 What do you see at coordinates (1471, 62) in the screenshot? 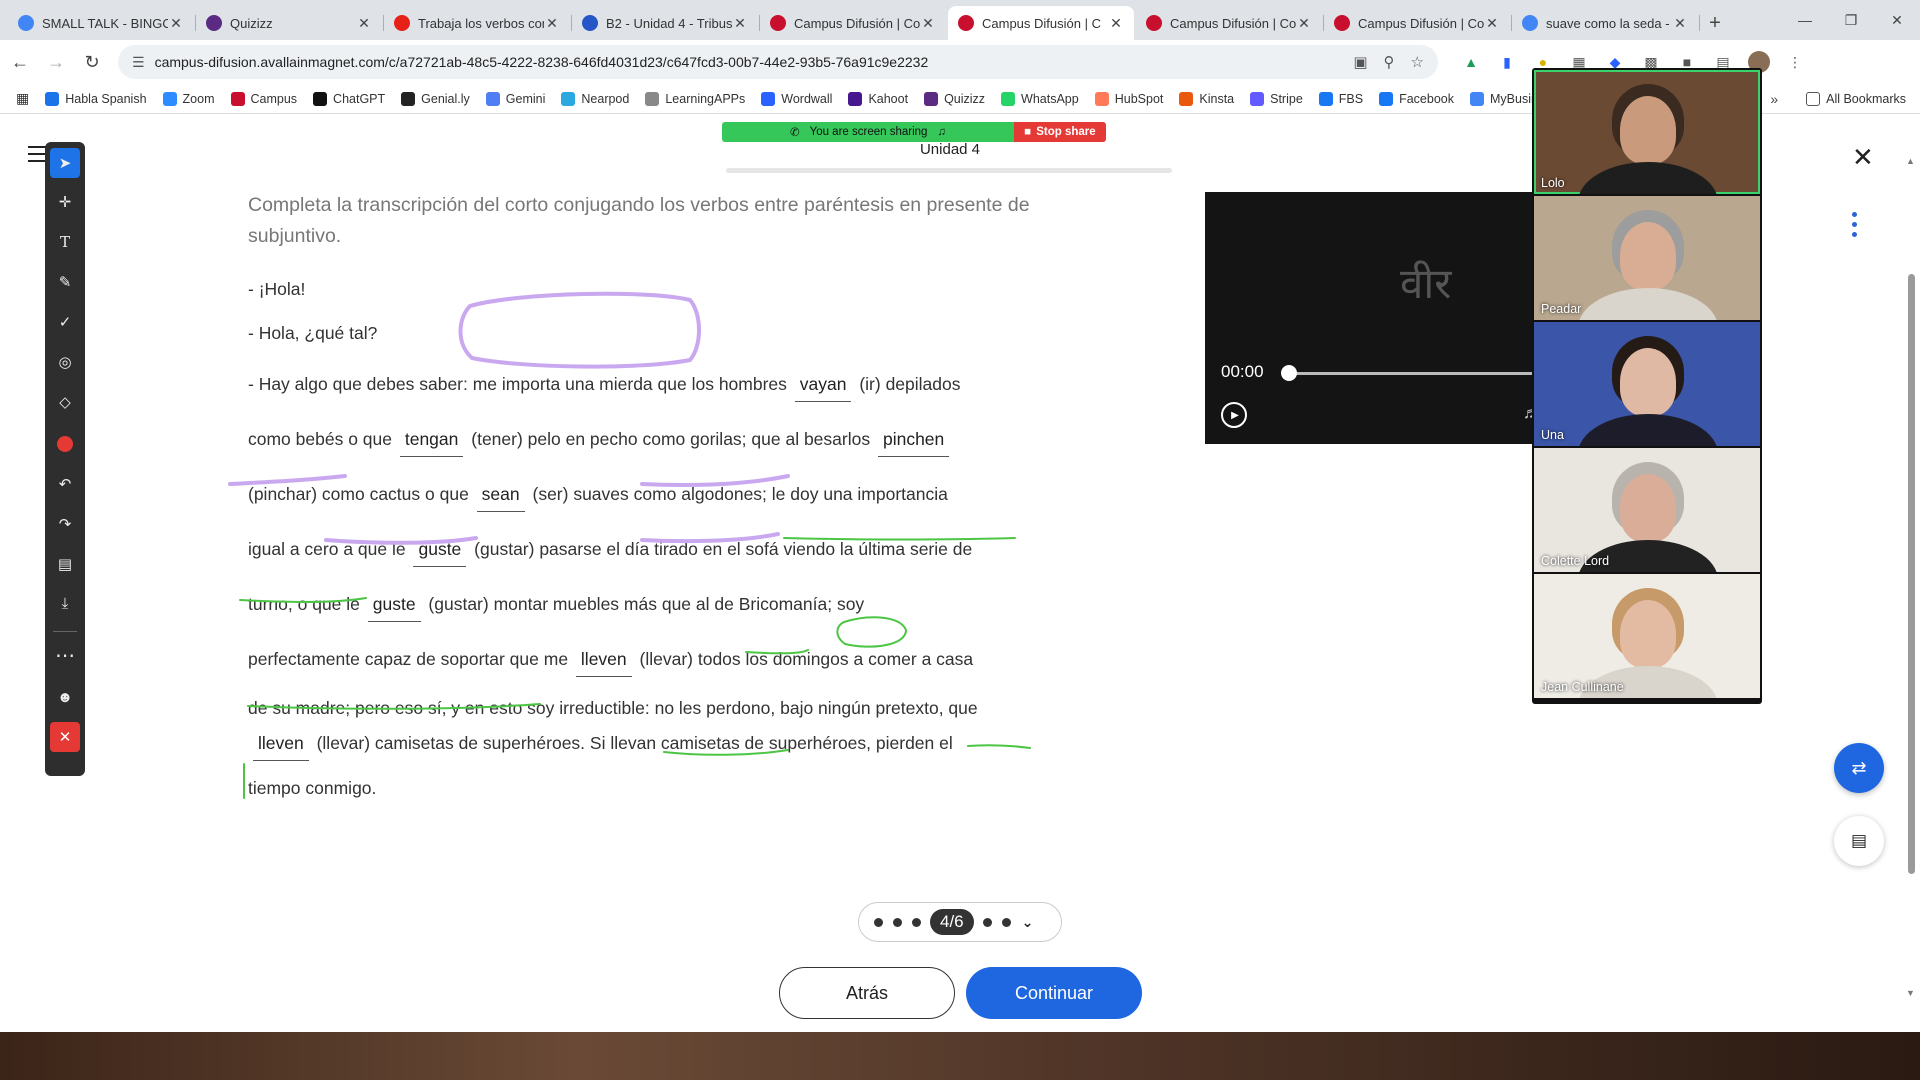
I see `drive-extension-icon: ▲` at bounding box center [1471, 62].